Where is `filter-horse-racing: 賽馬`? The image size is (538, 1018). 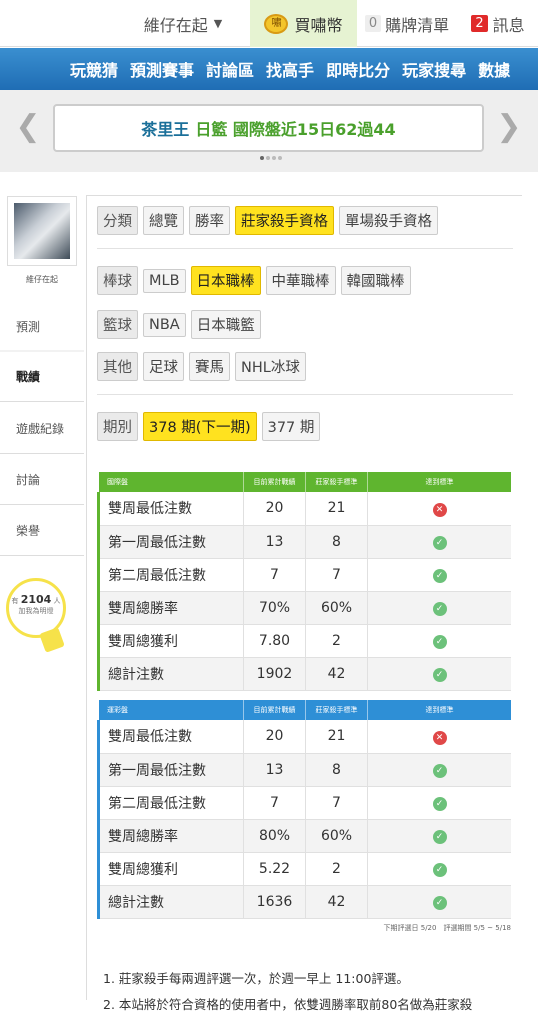 filter-horse-racing: 賽馬 is located at coordinates (209, 366).